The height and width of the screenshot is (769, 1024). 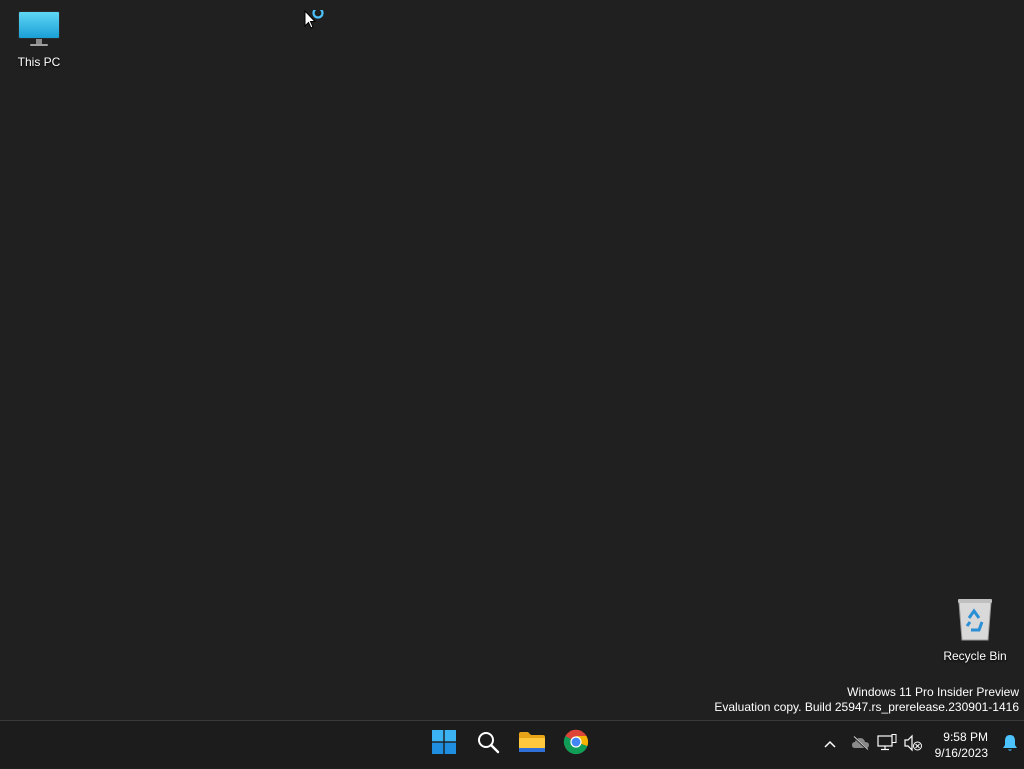 What do you see at coordinates (975, 656) in the screenshot?
I see `desktop-icon-label: Recycle Bin` at bounding box center [975, 656].